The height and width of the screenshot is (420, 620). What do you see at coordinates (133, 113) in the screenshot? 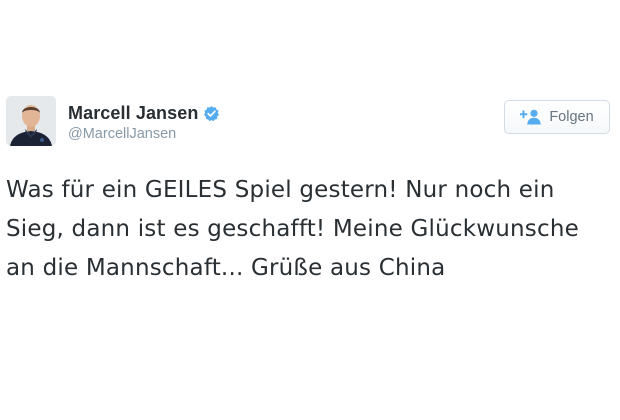
I see `author-display-name: Marcell Jansen` at bounding box center [133, 113].